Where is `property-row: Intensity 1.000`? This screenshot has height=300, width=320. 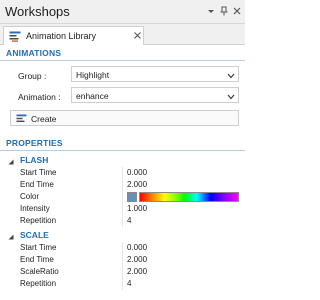 property-row: Intensity 1.000 is located at coordinates (122, 209).